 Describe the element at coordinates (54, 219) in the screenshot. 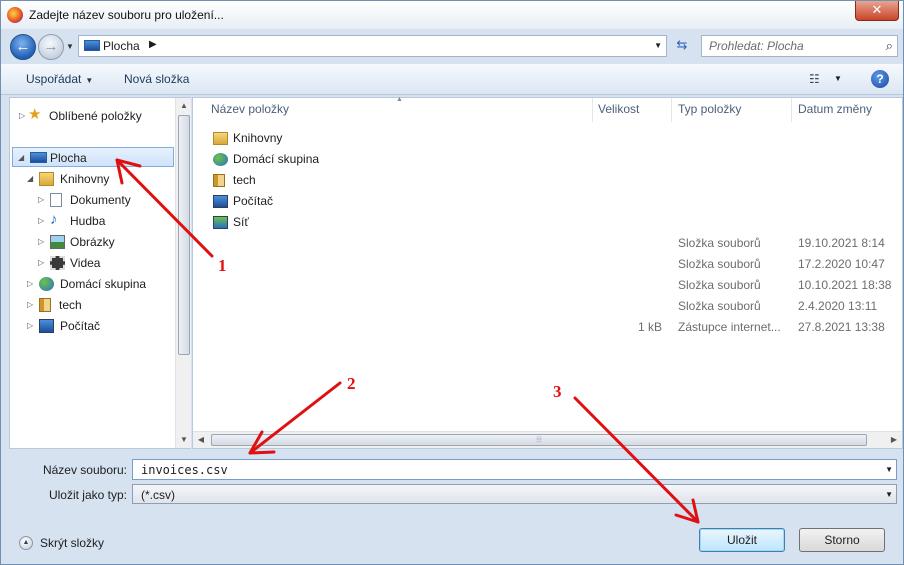

I see `music-note-icon: ♪` at that location.